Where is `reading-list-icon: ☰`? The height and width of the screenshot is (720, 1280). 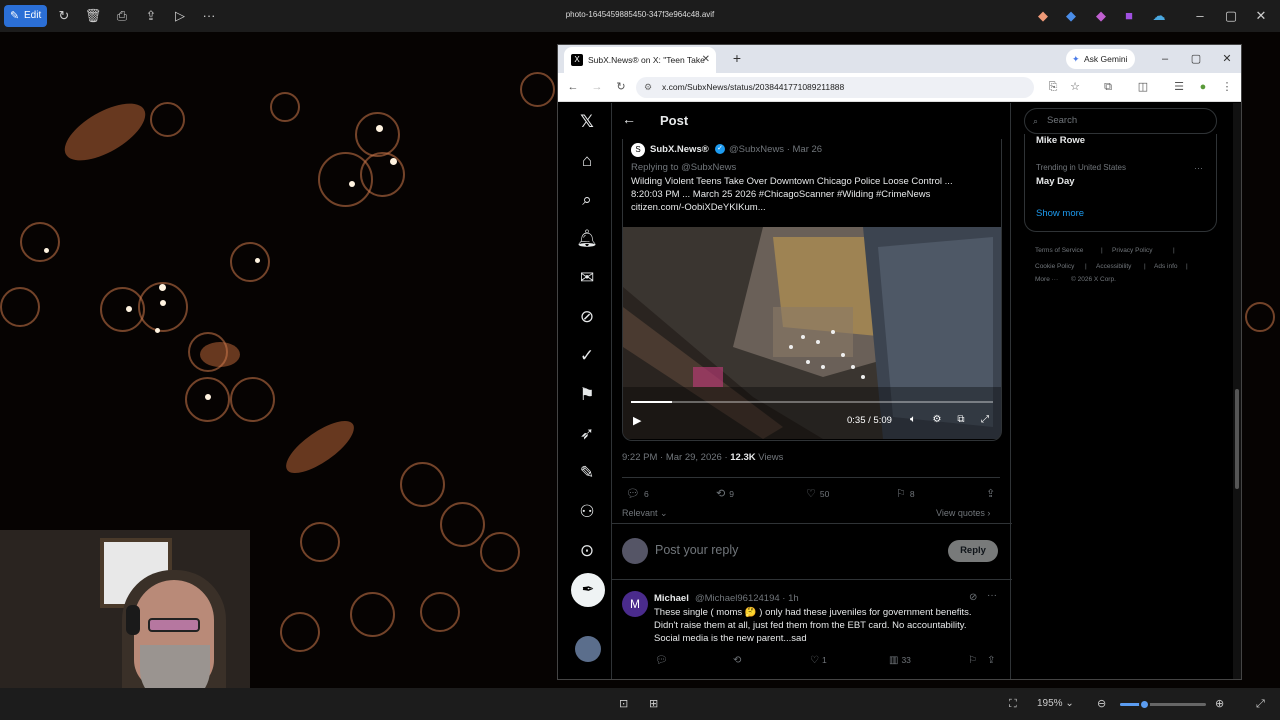
reading-list-icon: ☰ is located at coordinates (1179, 87).